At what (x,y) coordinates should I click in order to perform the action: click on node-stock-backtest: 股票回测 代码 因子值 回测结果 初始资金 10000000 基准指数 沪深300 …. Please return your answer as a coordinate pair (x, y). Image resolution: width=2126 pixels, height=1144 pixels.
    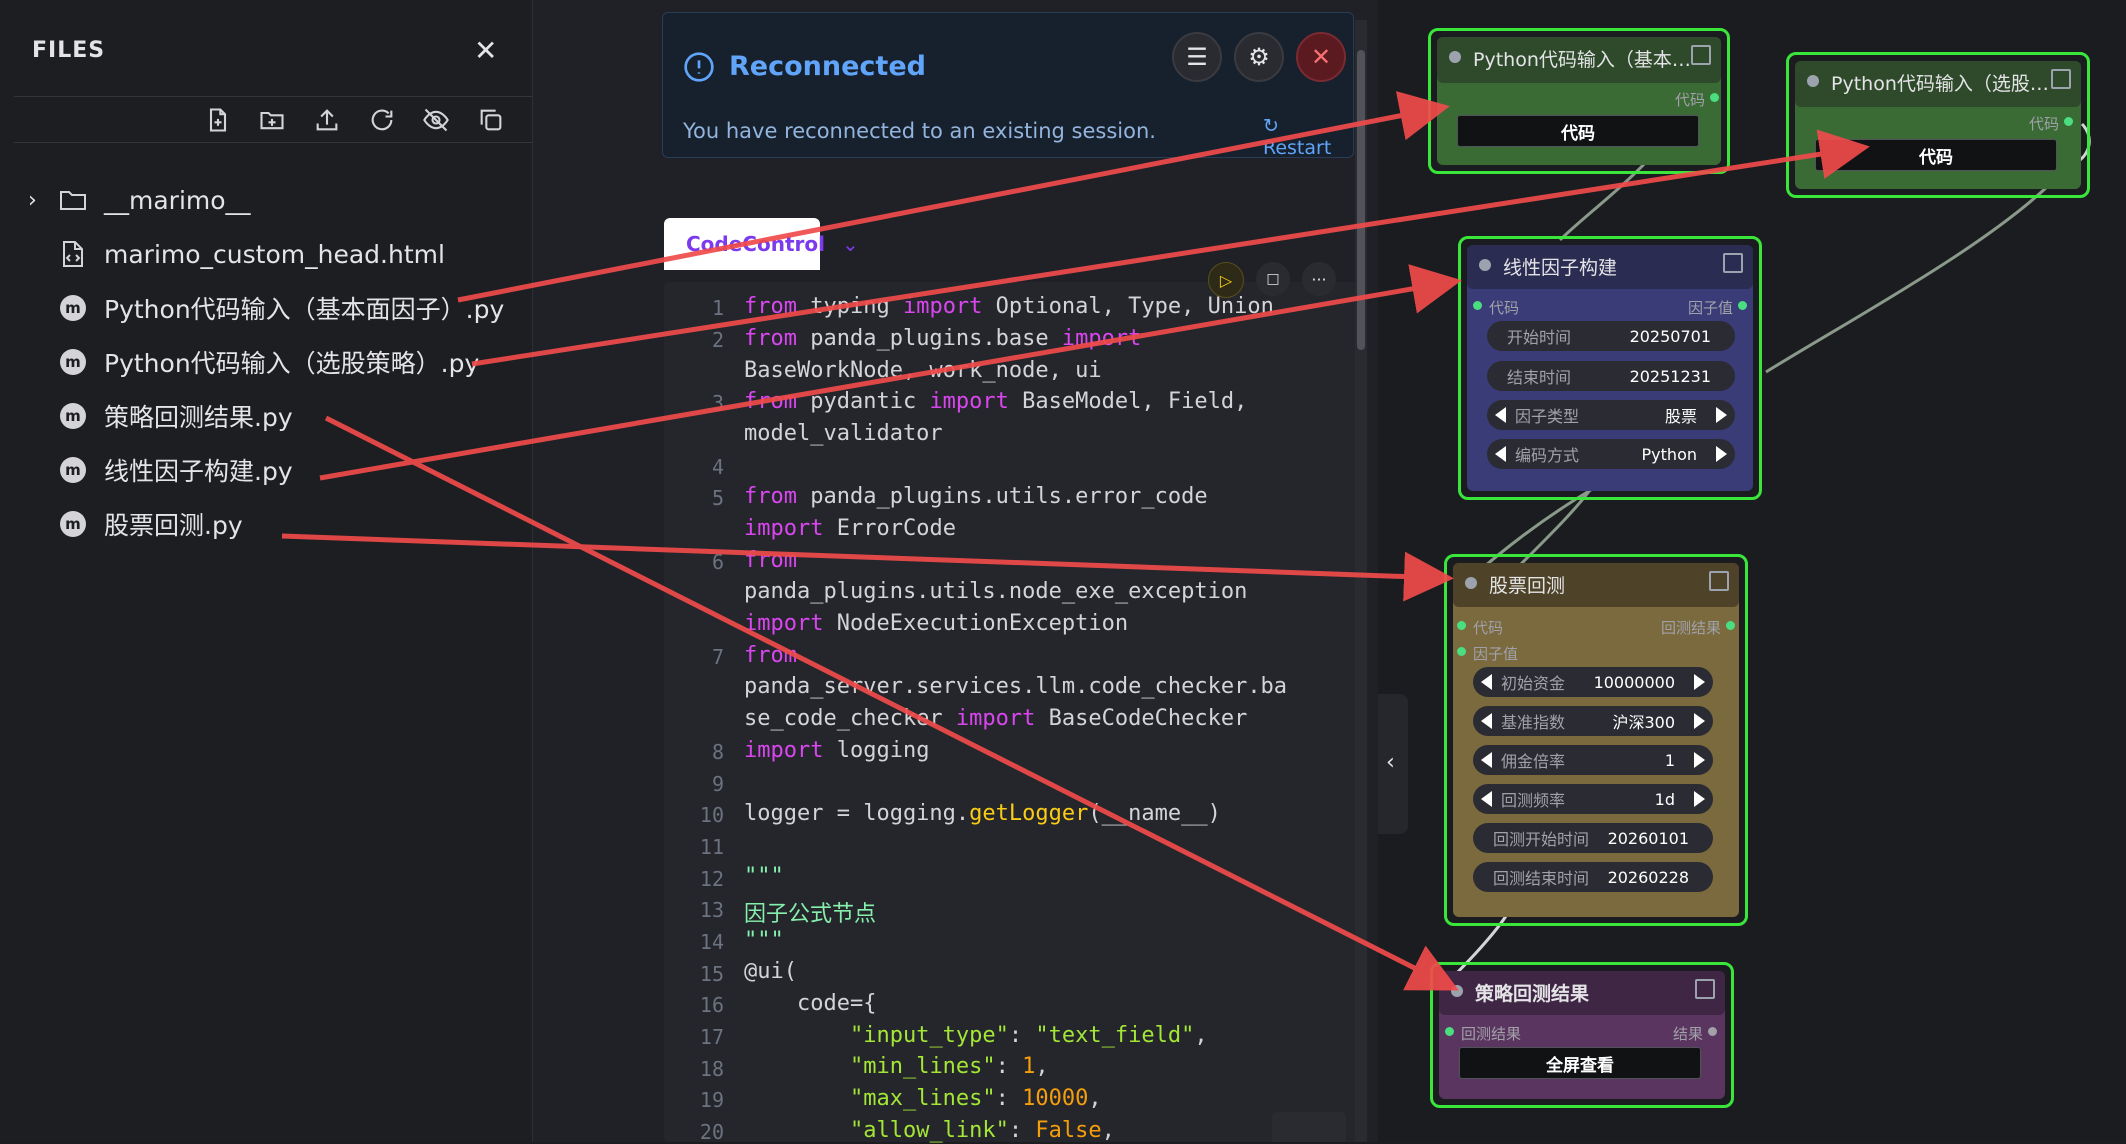
    Looking at the image, I should click on (1596, 740).